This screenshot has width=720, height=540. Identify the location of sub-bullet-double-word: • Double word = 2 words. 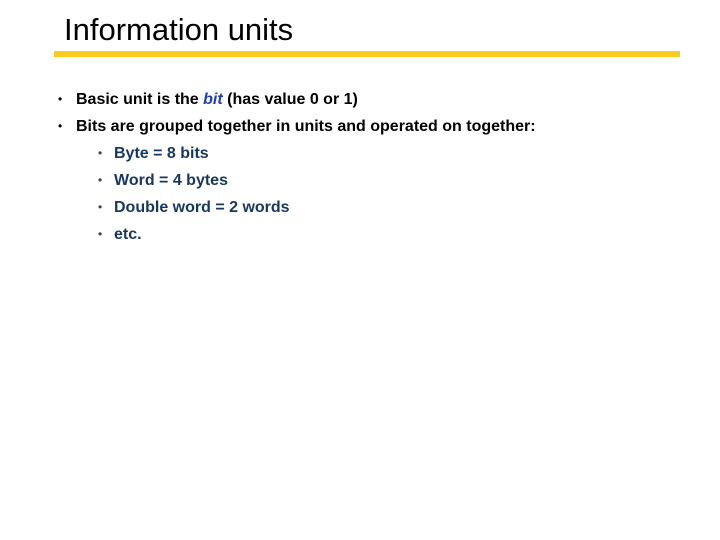
(328, 207).